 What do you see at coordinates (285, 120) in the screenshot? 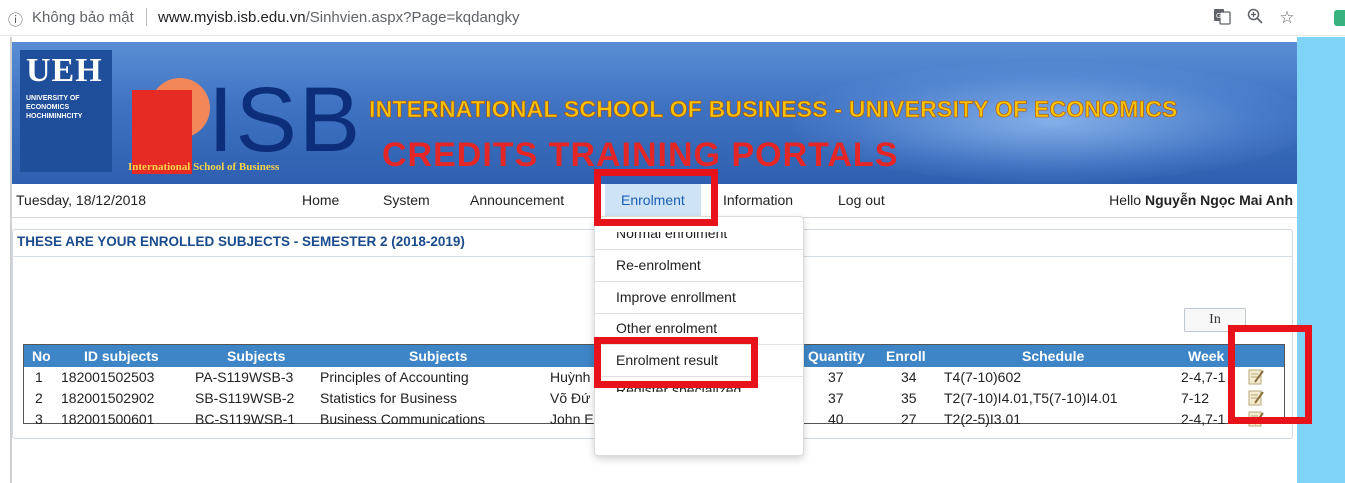
I see `isb-logo-text: ISB` at bounding box center [285, 120].